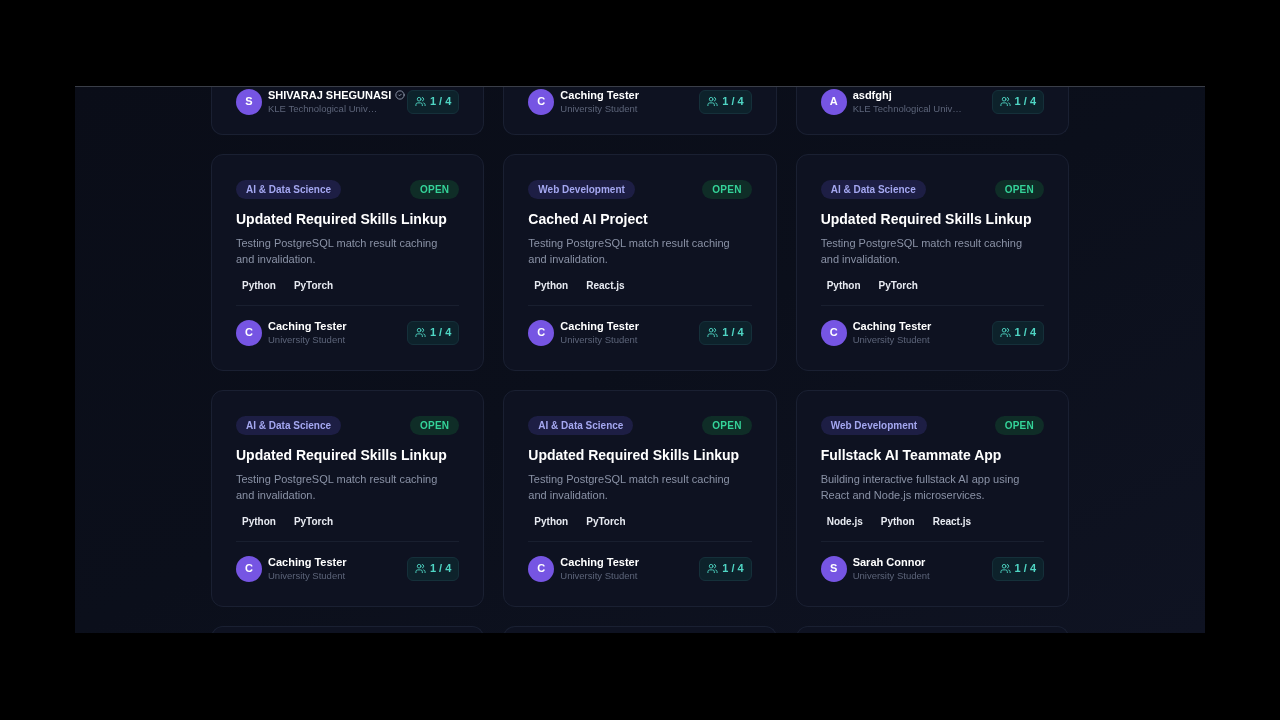 This screenshot has width=1280, height=720. I want to click on project-card: A asdfghj KLE Technological Univ… 1 / 4, so click(932, 111).